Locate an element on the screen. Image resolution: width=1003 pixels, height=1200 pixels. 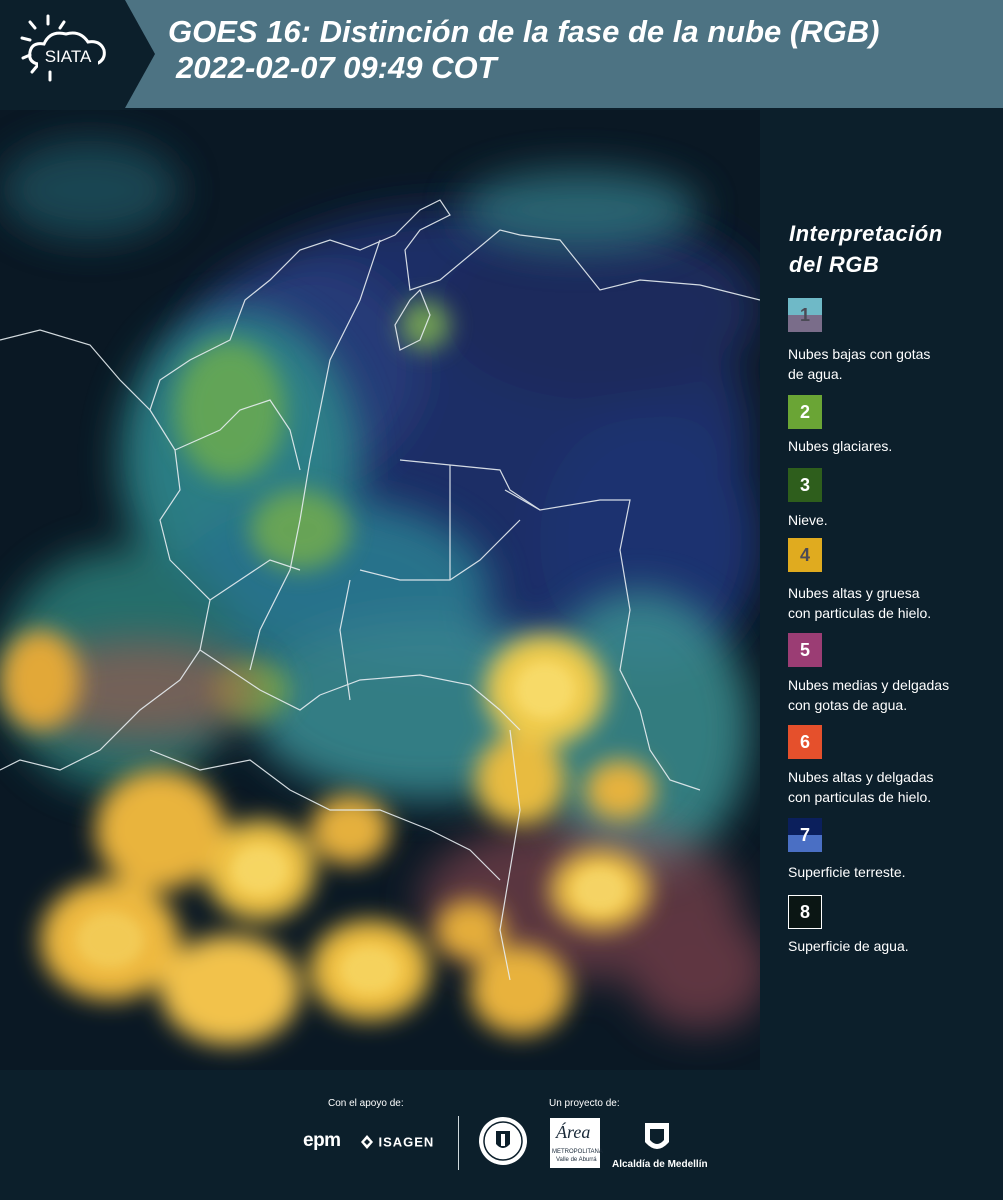
legend-label-5-line-1: Nubes medias y delgadas is located at coordinates (869, 685).